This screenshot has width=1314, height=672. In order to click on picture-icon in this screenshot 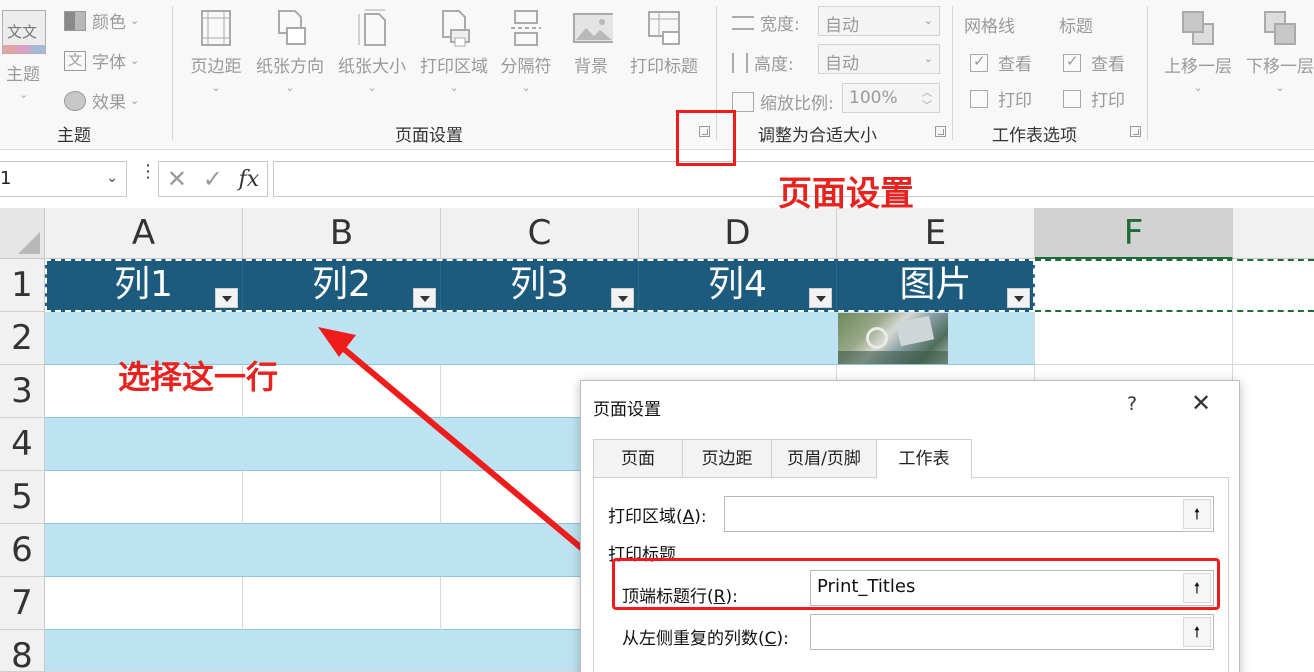, I will do `click(593, 28)`.